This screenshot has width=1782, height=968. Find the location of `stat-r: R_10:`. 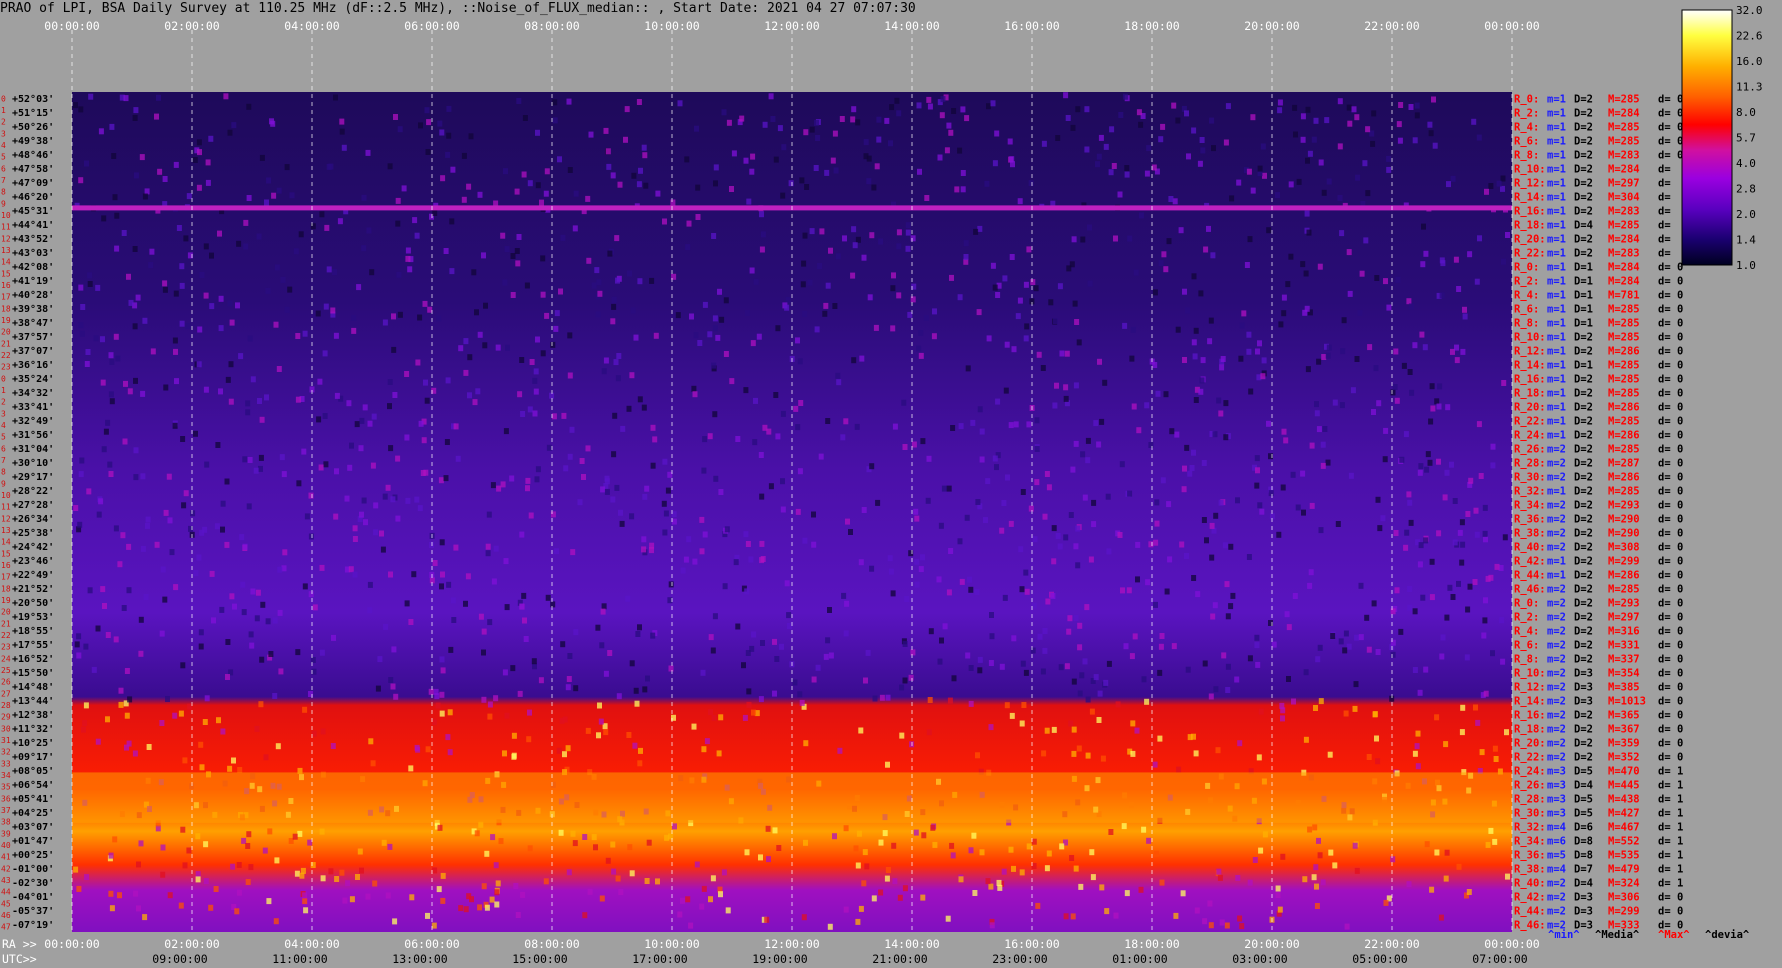

stat-r: R_10: is located at coordinates (1530, 674).